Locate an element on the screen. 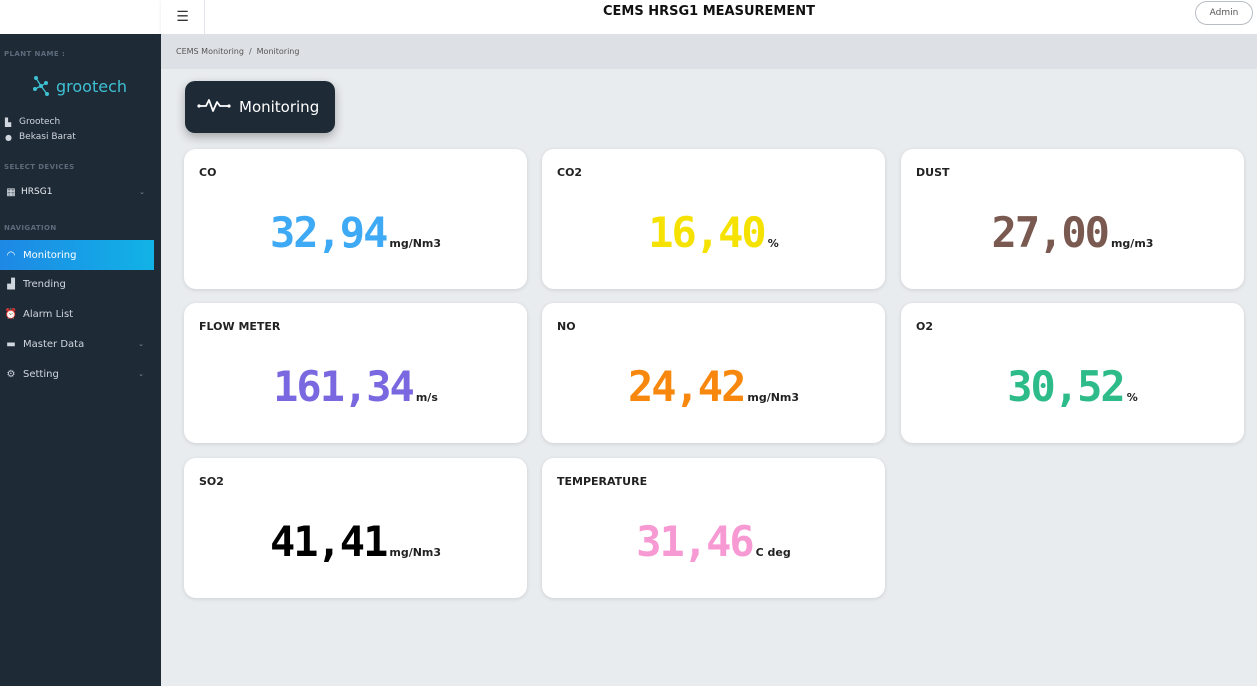 This screenshot has width=1257, height=686. sidebar-item-monitoring: ◠ Monitoring is located at coordinates (77, 255).